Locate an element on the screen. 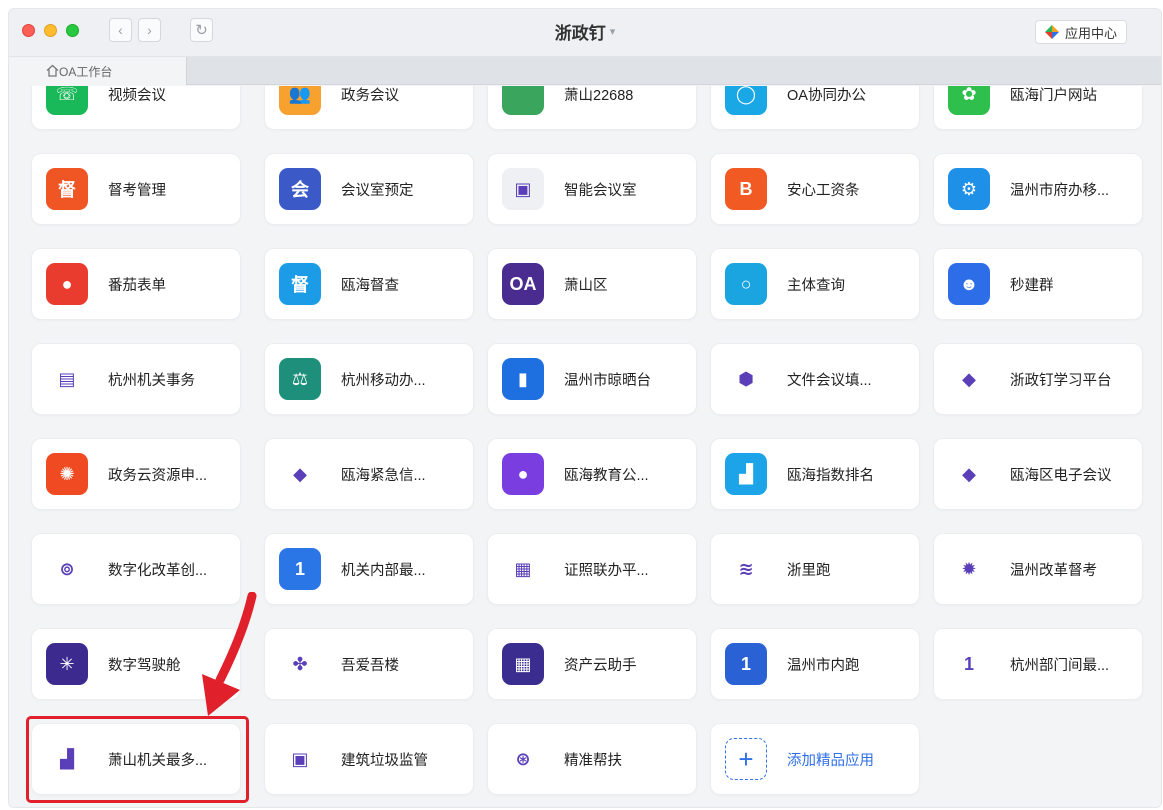  window-title: 浙政钉 ▾ is located at coordinates (585, 31).